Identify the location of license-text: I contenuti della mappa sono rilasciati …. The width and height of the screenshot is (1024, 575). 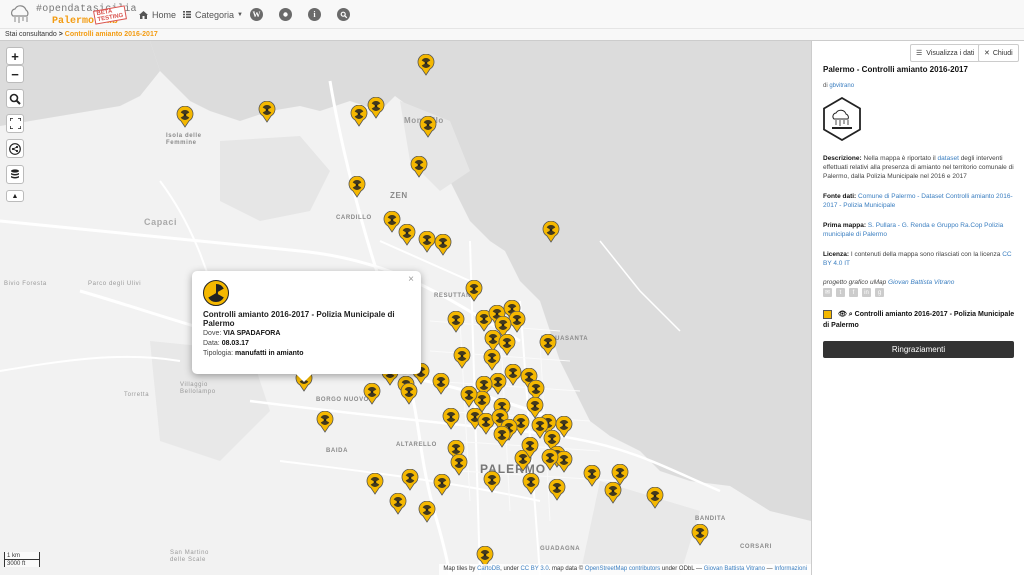
(925, 254).